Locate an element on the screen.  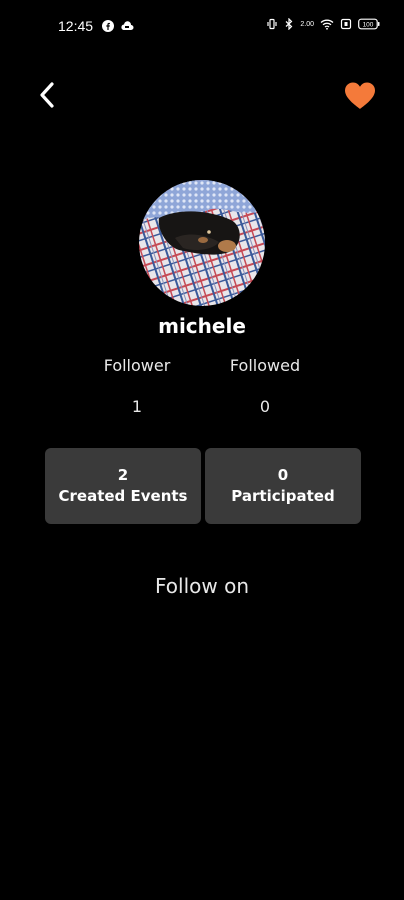
battery-level: 100 is located at coordinates (368, 25).